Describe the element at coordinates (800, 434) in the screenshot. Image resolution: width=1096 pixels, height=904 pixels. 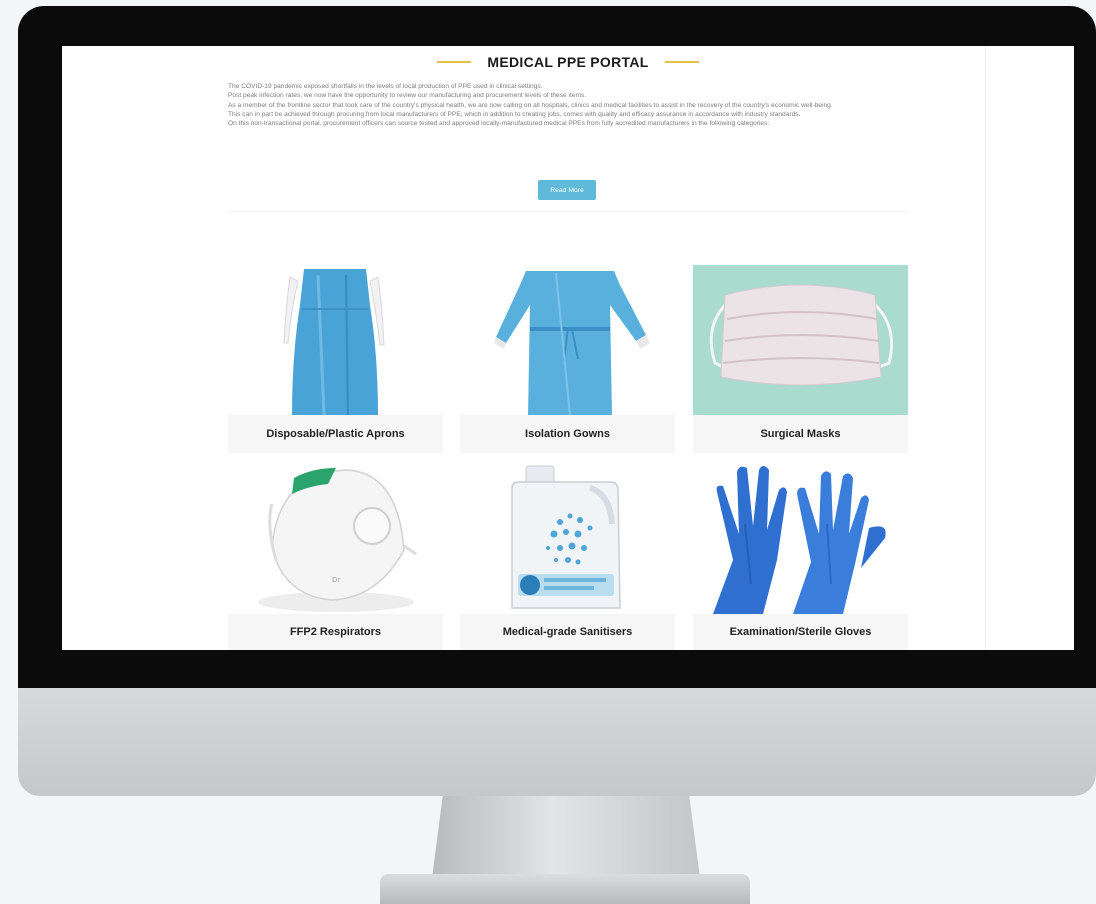
I see `category-label: Surgical Masks` at that location.